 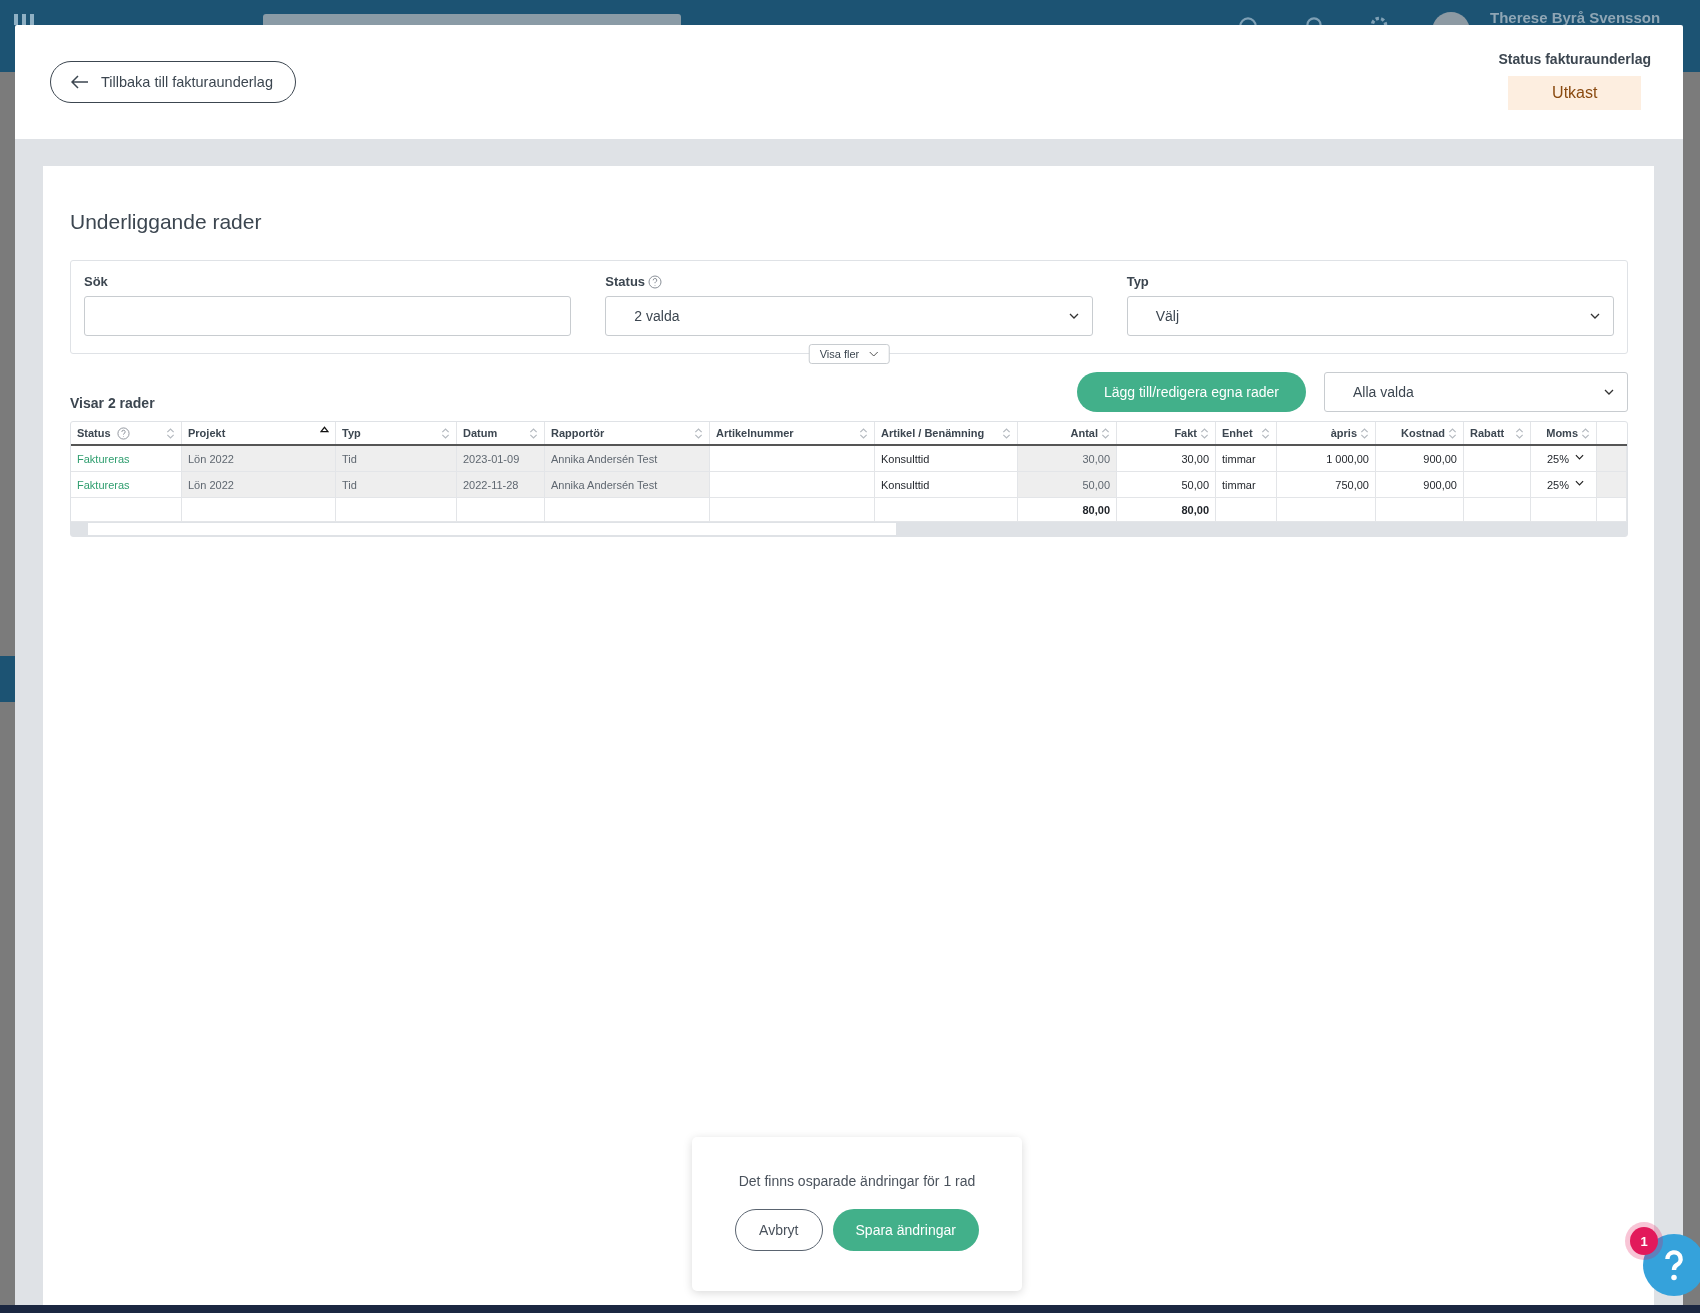 I want to click on sidebar-marker, so click(x=7, y=679).